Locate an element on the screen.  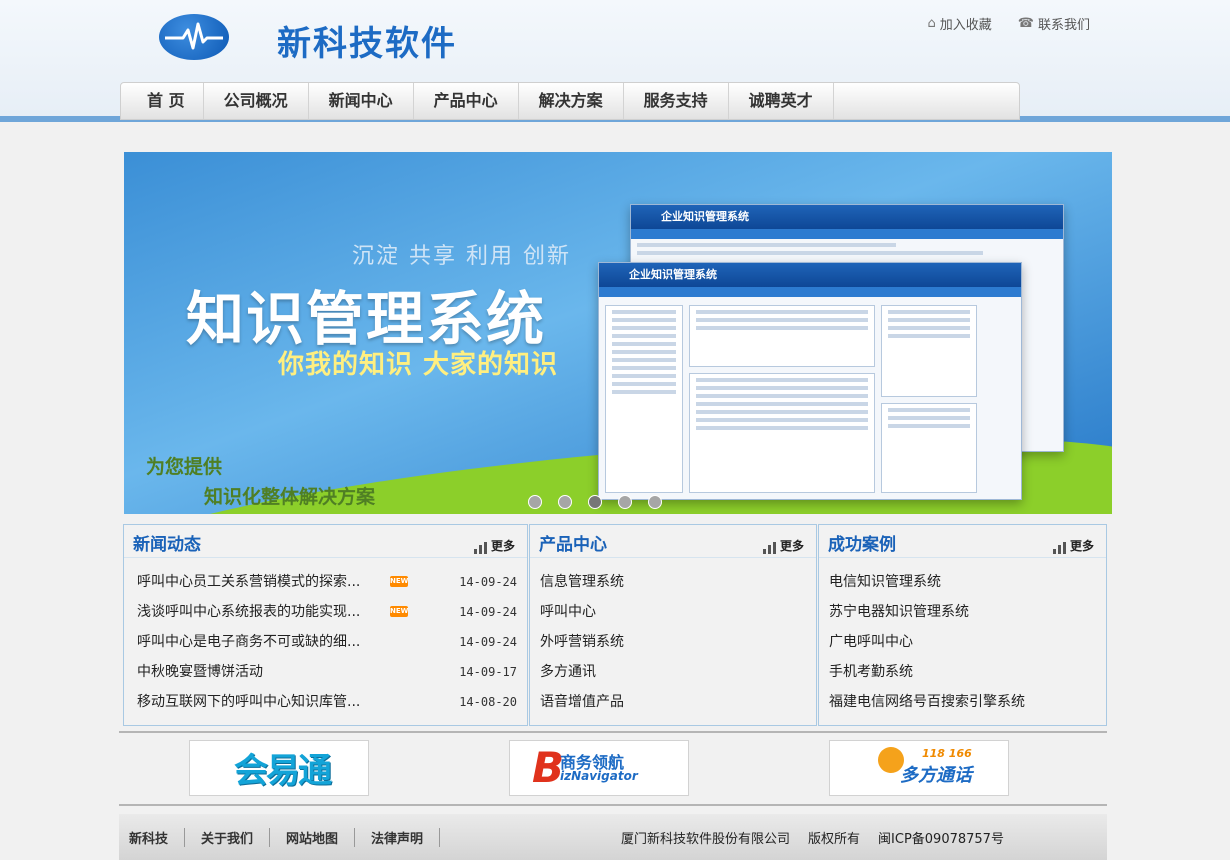
banner-provide-line2: 知识化整体解决方案 is located at coordinates (290, 497).